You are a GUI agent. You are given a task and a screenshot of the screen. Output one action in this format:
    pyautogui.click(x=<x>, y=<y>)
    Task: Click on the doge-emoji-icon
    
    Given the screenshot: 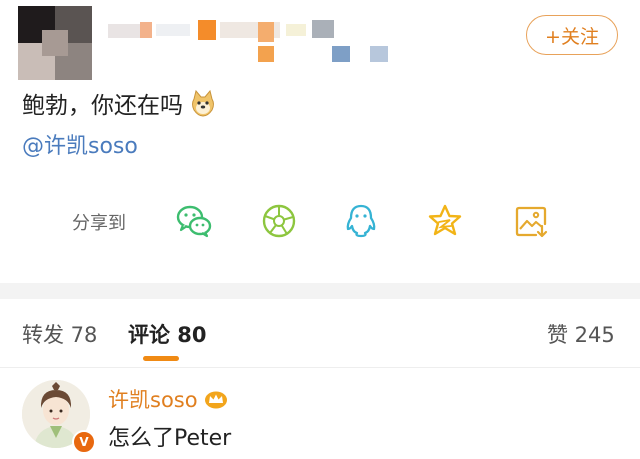 What is the action you would take?
    pyautogui.click(x=203, y=103)
    